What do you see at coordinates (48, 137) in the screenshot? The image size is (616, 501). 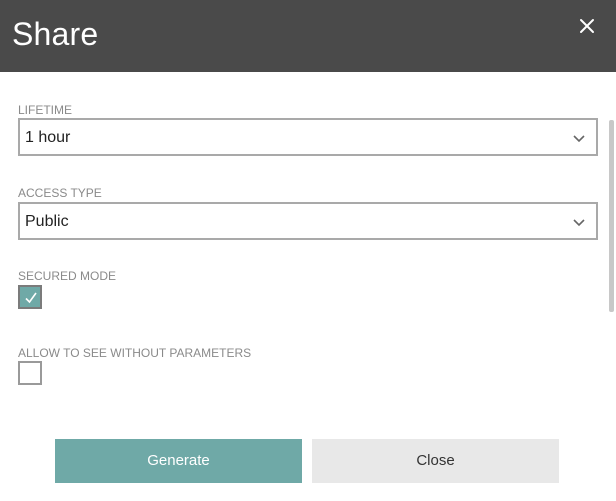 I see `lifetime-value: 1 hour` at bounding box center [48, 137].